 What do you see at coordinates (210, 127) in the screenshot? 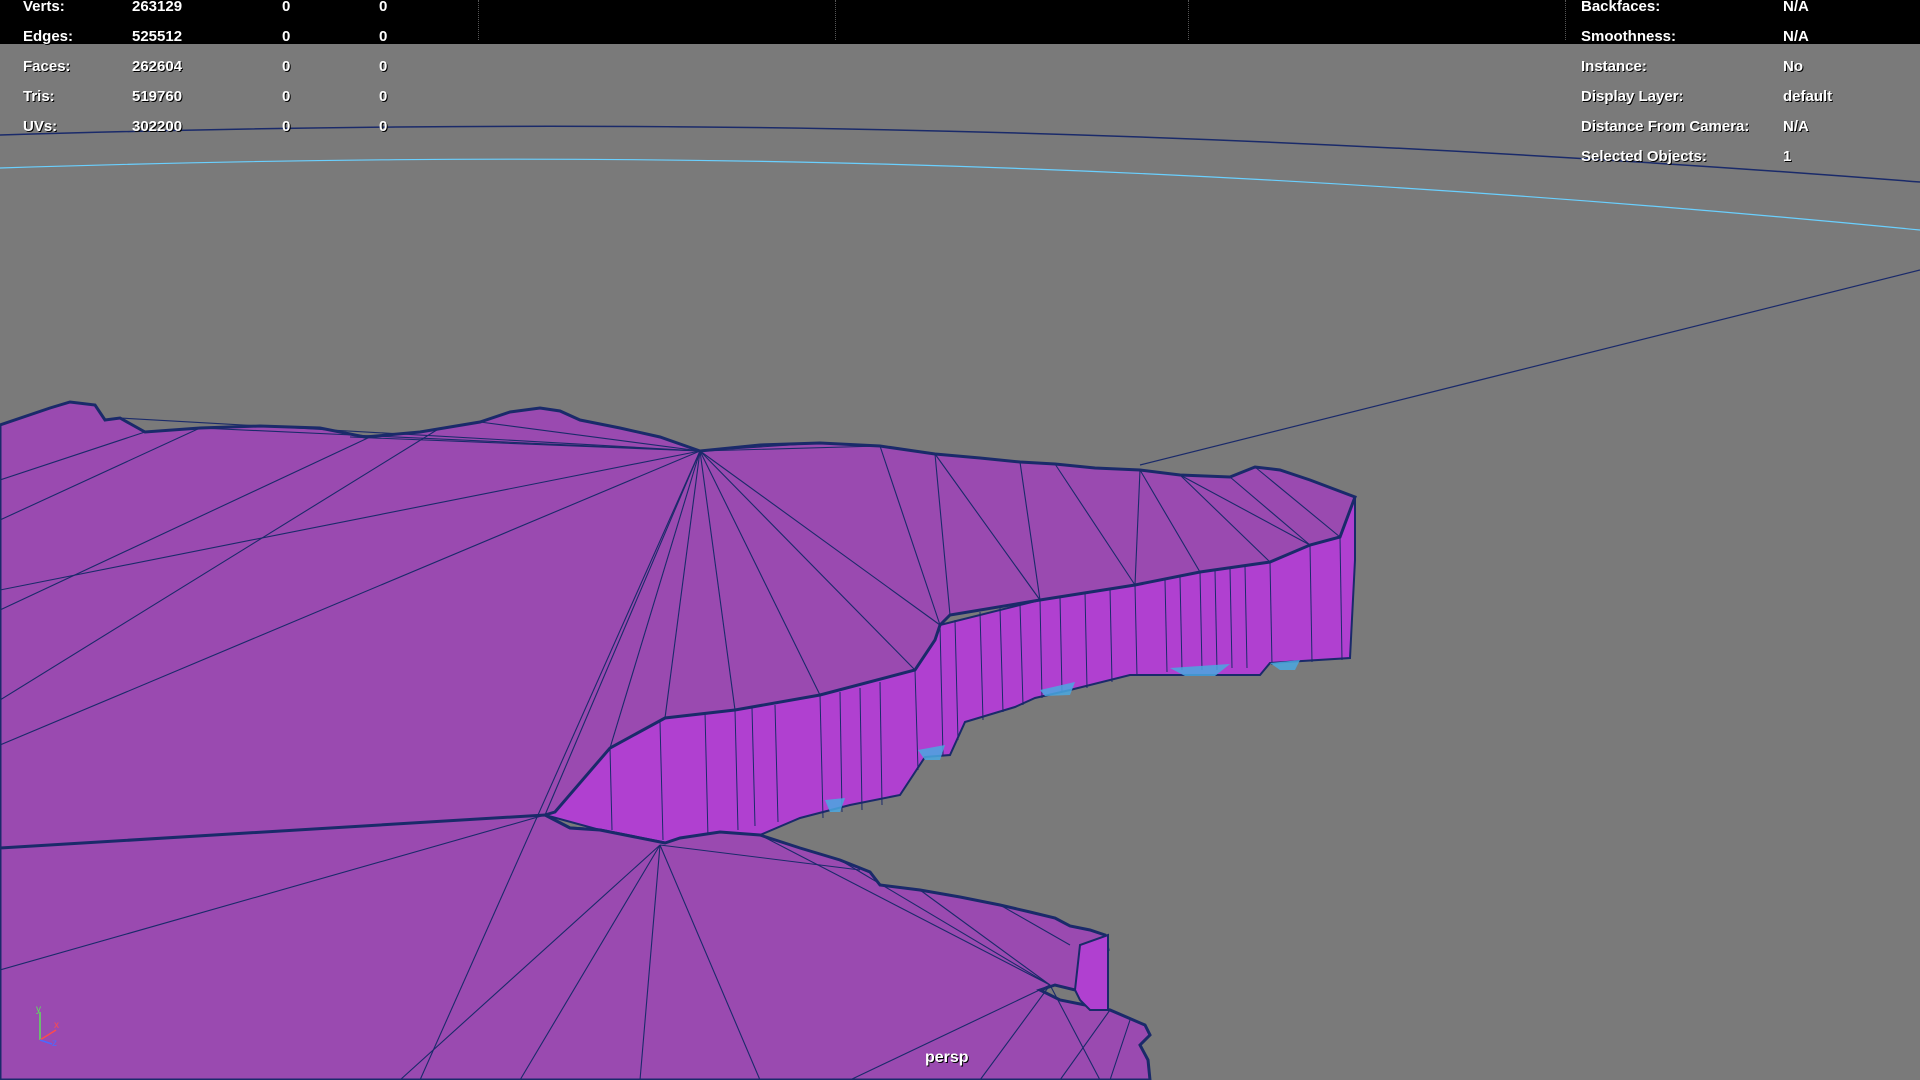
I see `hud-row-uvs: UVs: 302200 0 0` at bounding box center [210, 127].